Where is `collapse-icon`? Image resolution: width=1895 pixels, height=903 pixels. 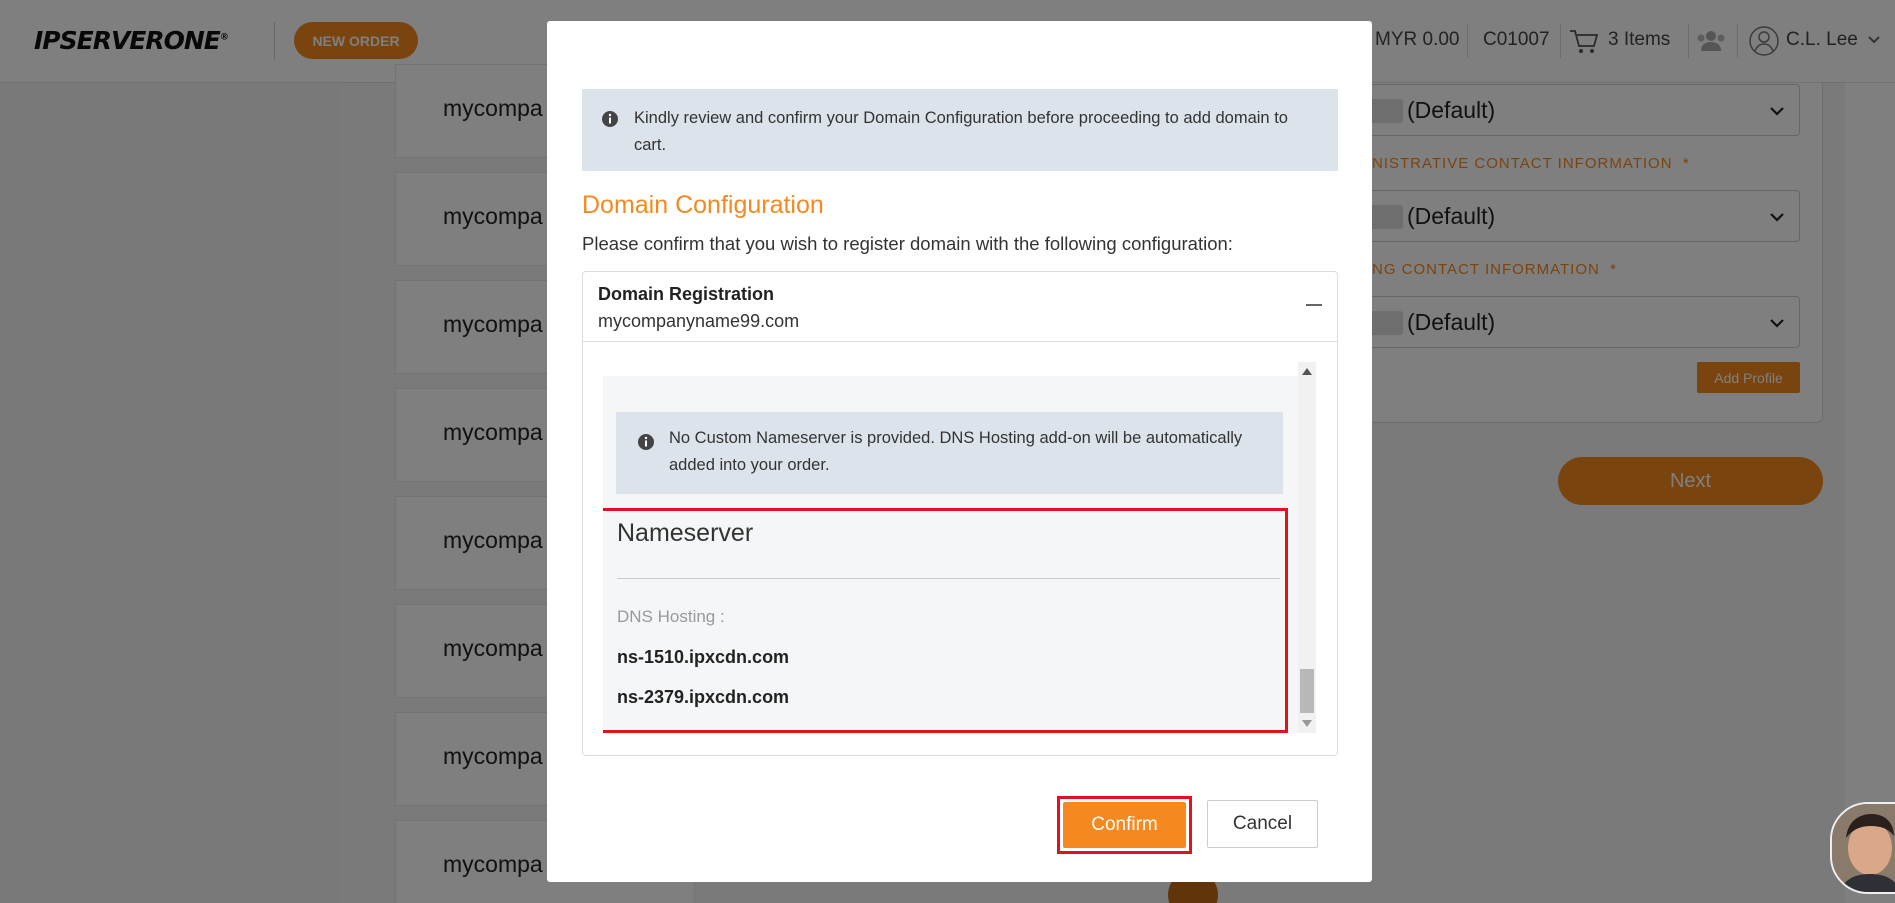 collapse-icon is located at coordinates (1314, 305).